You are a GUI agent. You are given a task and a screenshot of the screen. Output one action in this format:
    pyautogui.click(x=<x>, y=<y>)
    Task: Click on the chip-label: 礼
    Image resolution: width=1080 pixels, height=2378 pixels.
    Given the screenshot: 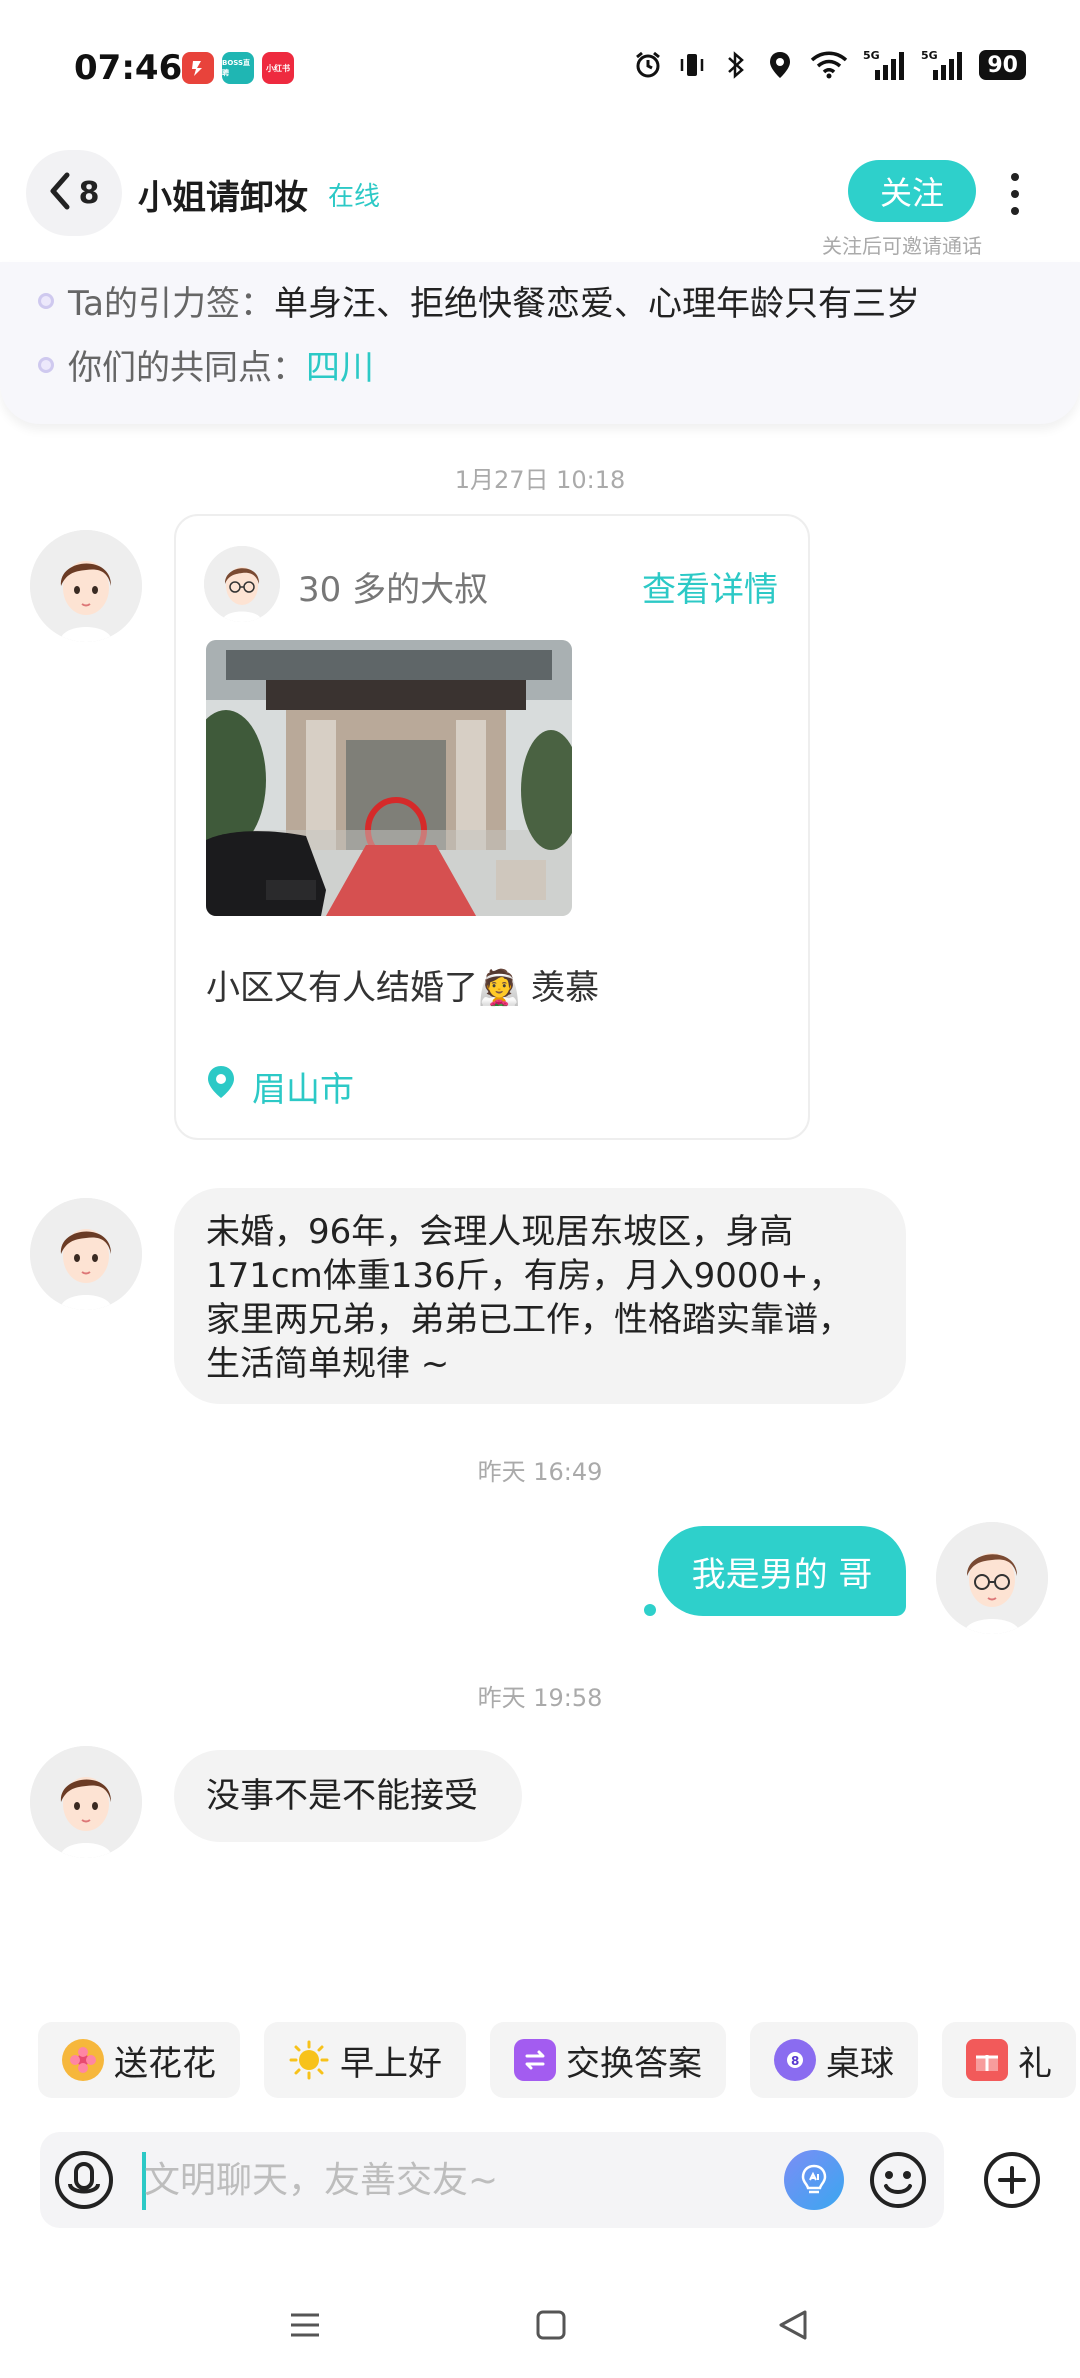 What is the action you would take?
    pyautogui.click(x=1035, y=2063)
    